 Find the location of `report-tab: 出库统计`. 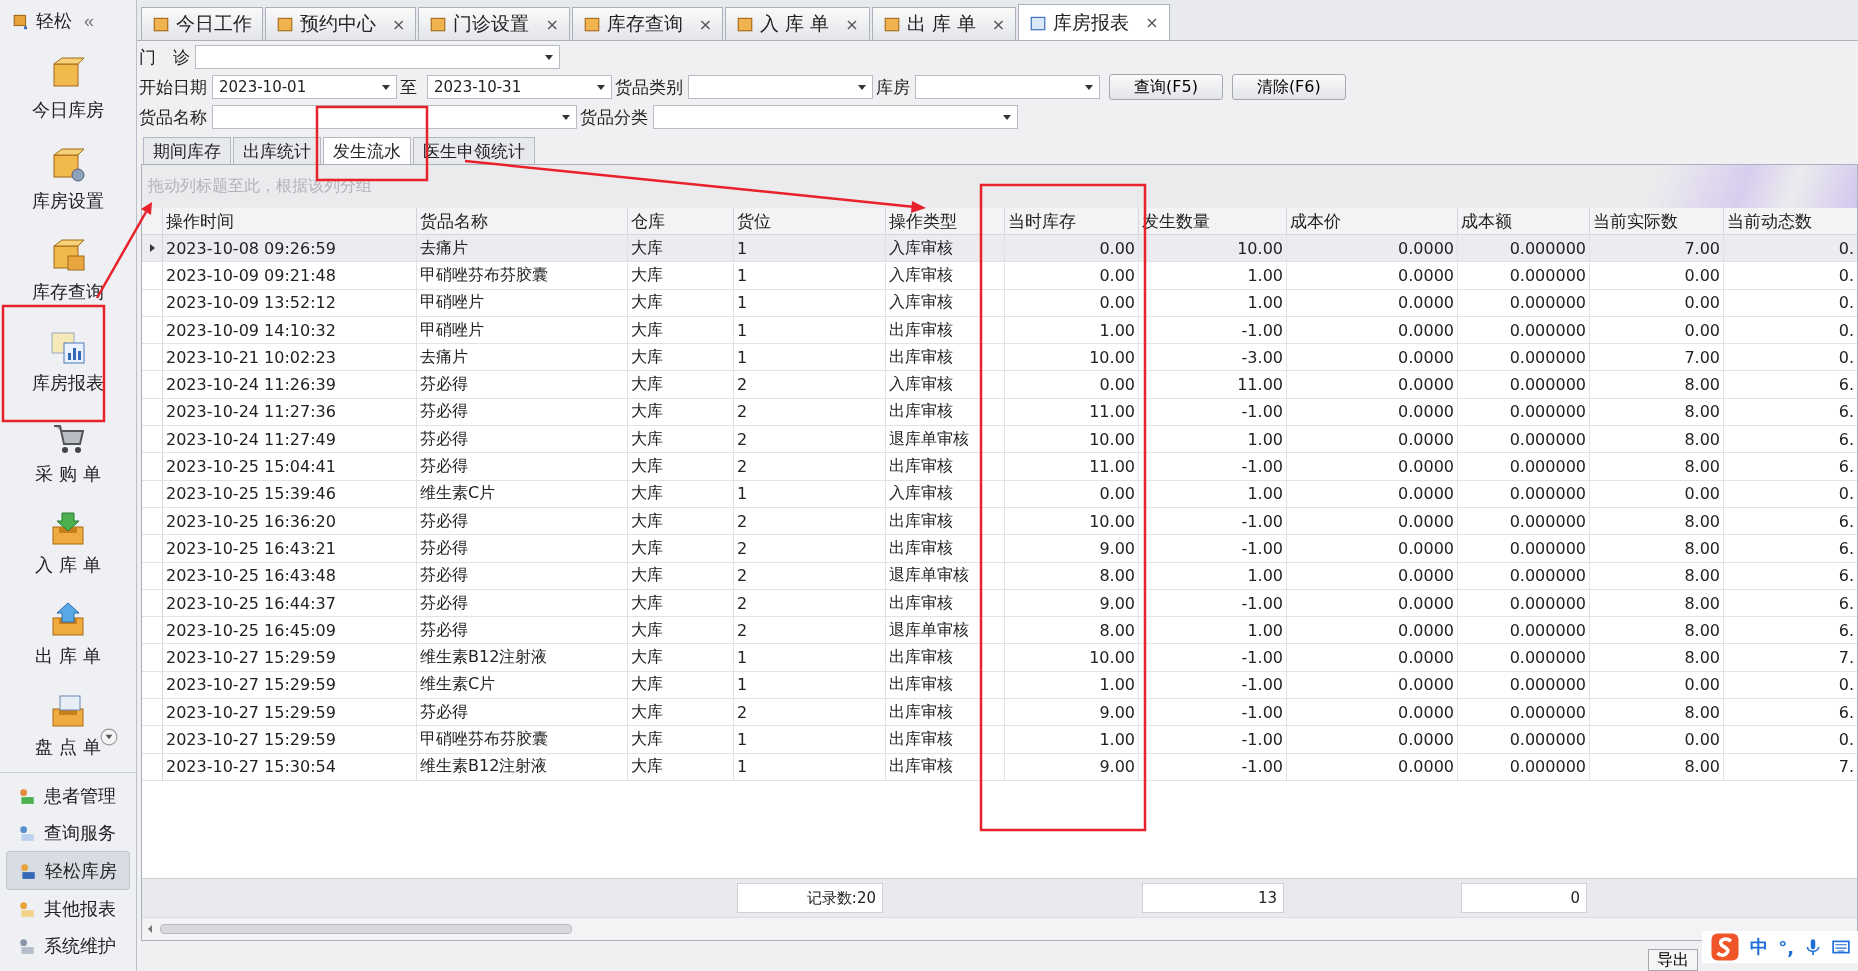

report-tab: 出库统计 is located at coordinates (277, 150).